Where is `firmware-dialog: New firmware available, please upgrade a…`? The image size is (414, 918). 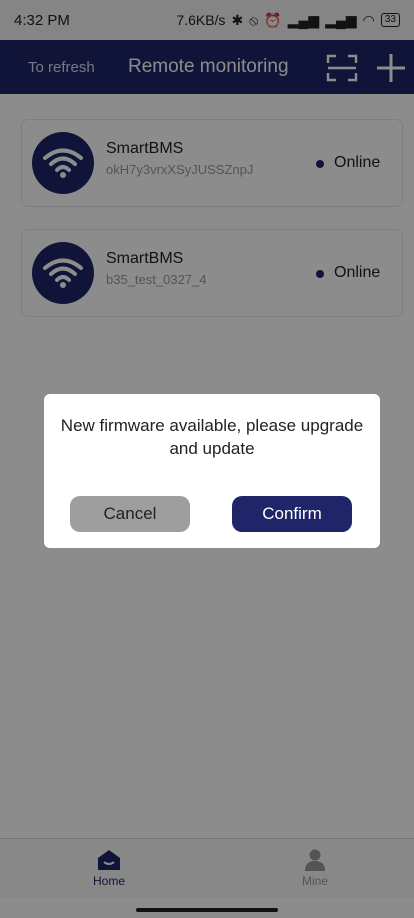
firmware-dialog: New firmware available, please upgrade a… is located at coordinates (212, 471).